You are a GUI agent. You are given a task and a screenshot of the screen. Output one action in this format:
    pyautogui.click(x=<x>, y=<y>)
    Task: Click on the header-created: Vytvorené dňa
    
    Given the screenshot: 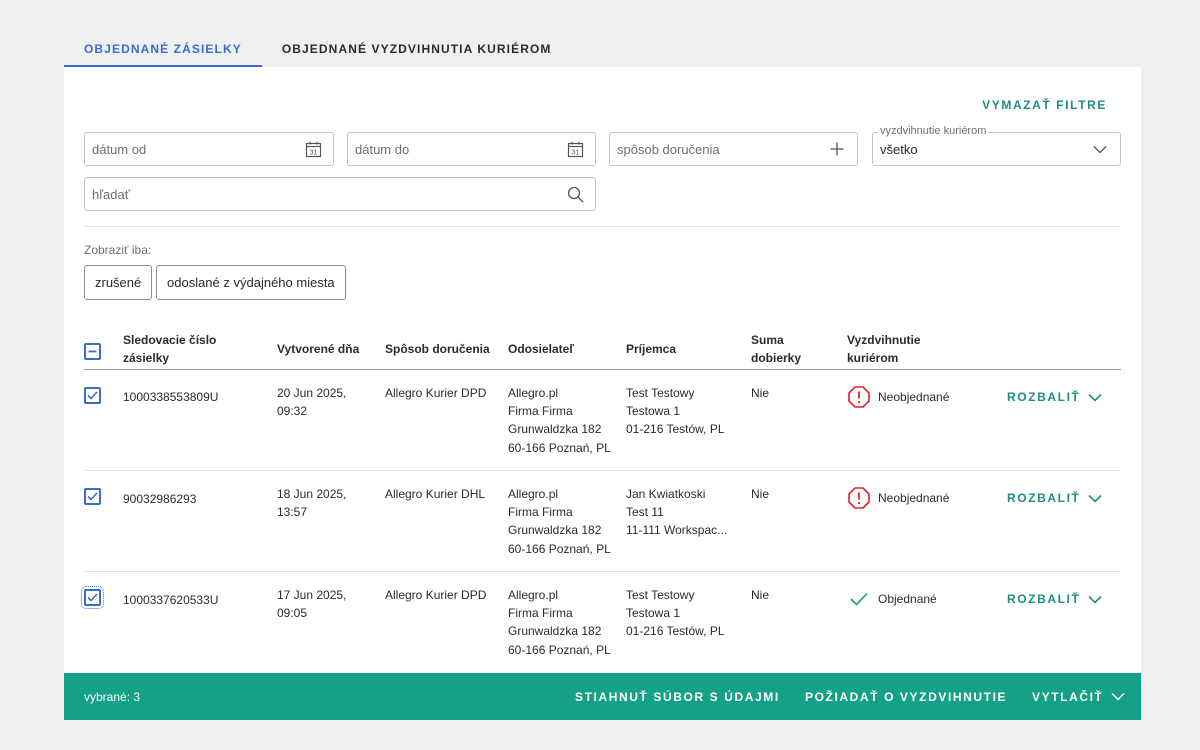 What is the action you would take?
    pyautogui.click(x=318, y=349)
    